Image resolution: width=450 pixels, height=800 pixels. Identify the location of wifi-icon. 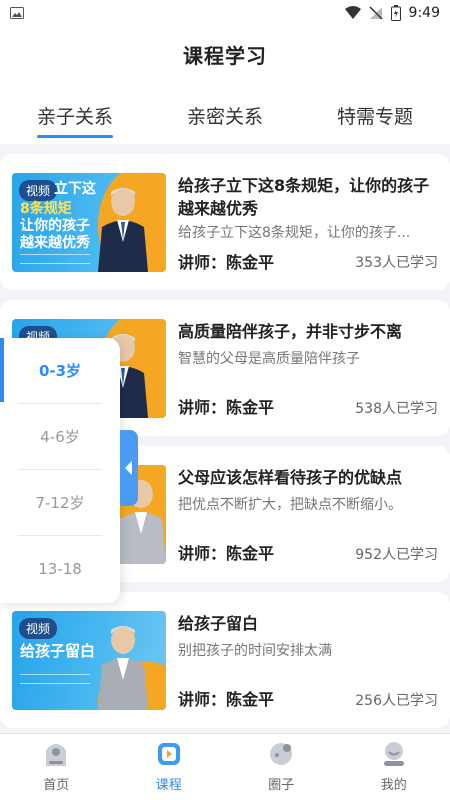
(352, 12).